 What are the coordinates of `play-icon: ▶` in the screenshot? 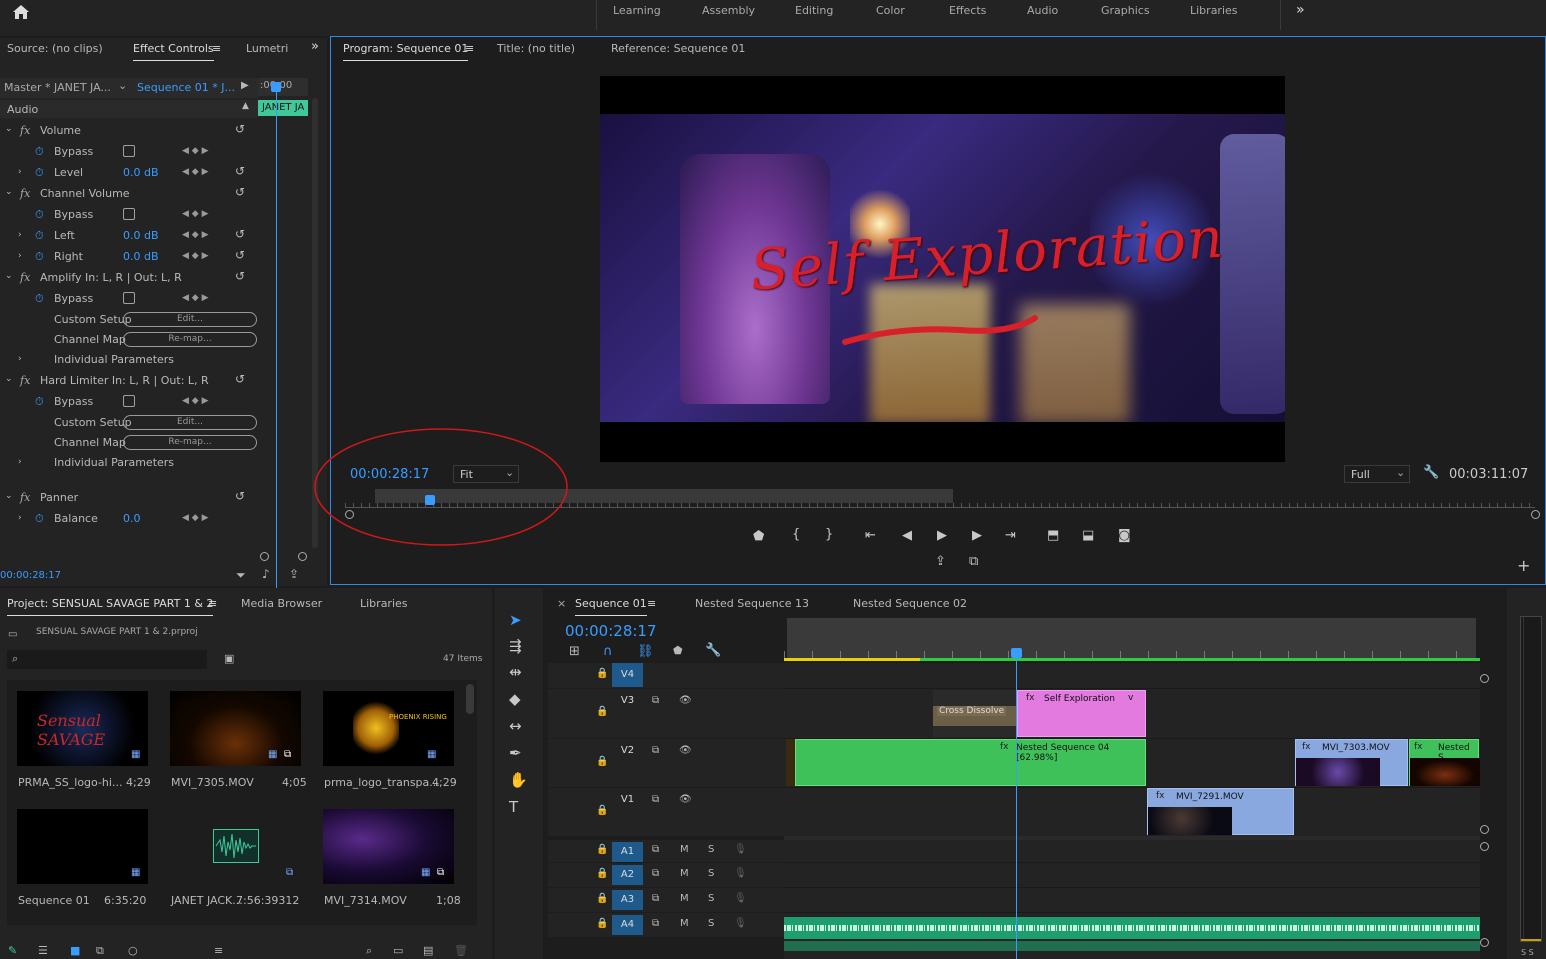 It's located at (942, 535).